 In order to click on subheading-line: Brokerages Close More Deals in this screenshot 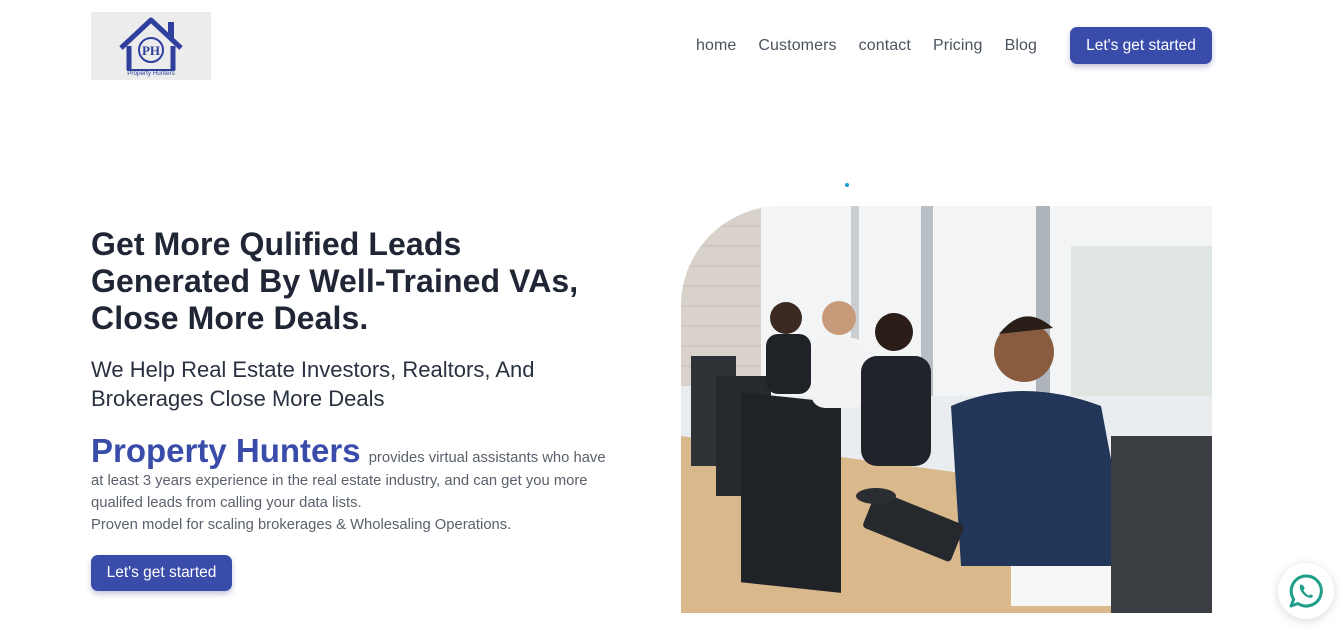, I will do `click(238, 398)`.